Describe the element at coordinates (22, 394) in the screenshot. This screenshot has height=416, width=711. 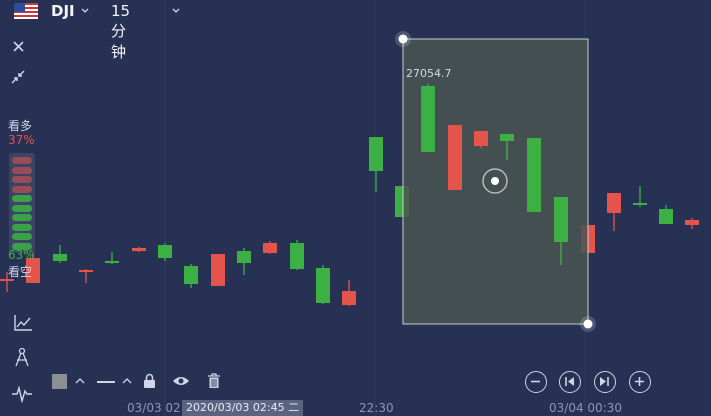
I see `waveform-icon` at that location.